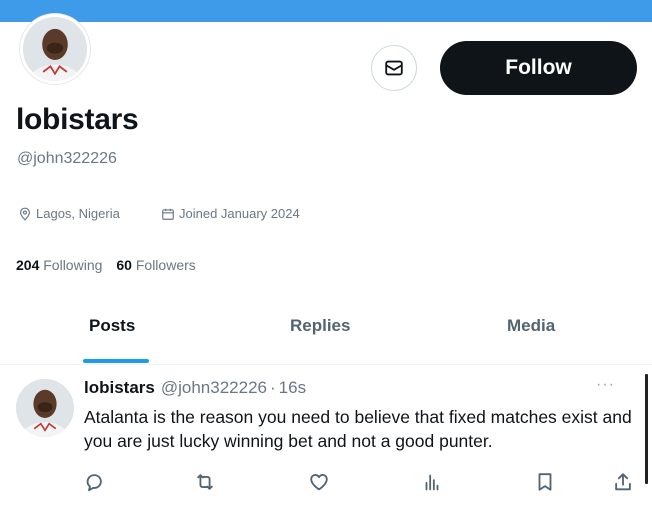 This screenshot has height=507, width=652. I want to click on mail-icon, so click(394, 68).